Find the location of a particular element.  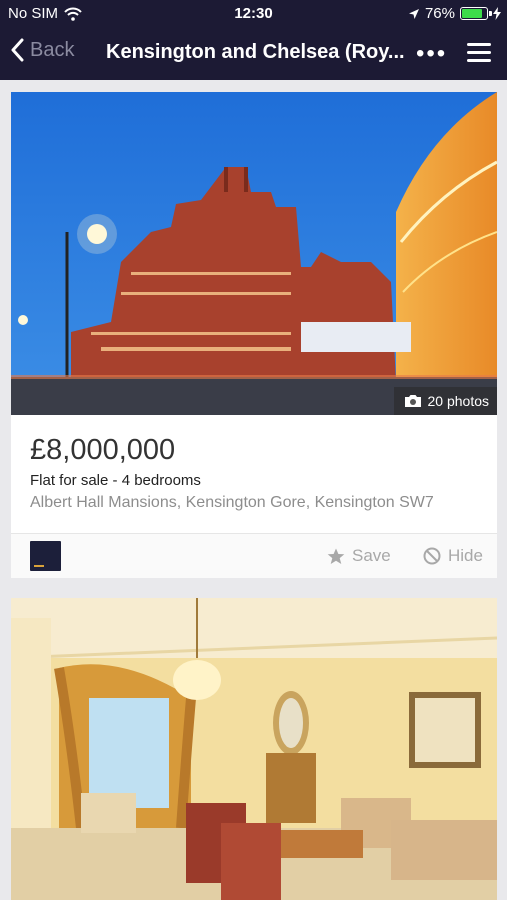

navigation-bar: Back Kensington and Chelsea (Roy... ••• is located at coordinates (253, 54).